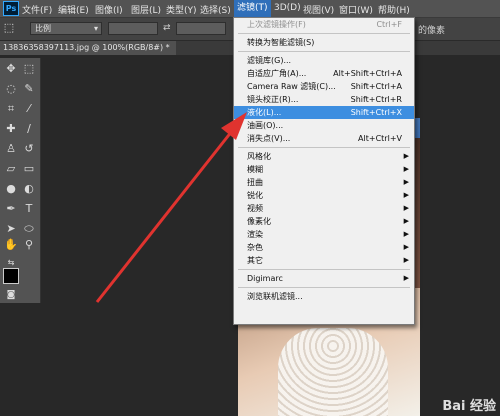 This screenshot has width=500, height=416. Describe the element at coordinates (324, 112) in the screenshot. I see `filter-menu-item: 液化(L)... Shift+Ctrl+X` at that location.